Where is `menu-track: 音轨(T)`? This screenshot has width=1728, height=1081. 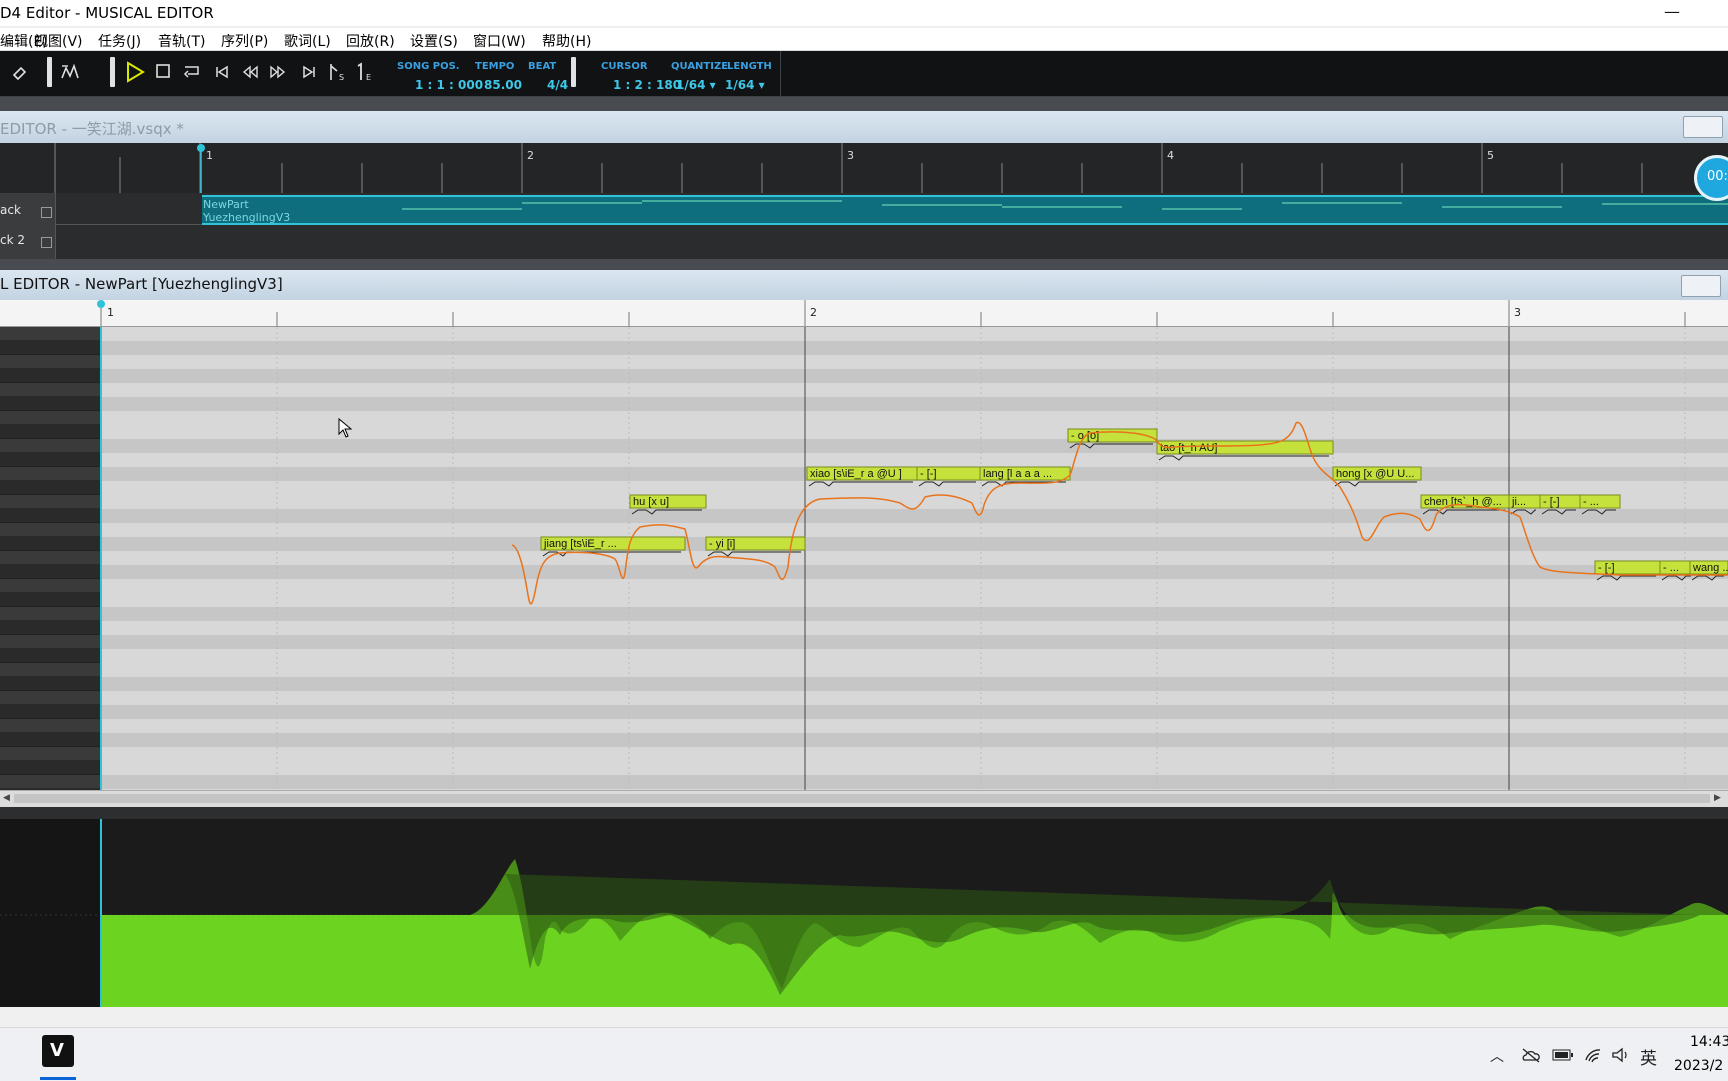
menu-track: 音轨(T) is located at coordinates (181, 41).